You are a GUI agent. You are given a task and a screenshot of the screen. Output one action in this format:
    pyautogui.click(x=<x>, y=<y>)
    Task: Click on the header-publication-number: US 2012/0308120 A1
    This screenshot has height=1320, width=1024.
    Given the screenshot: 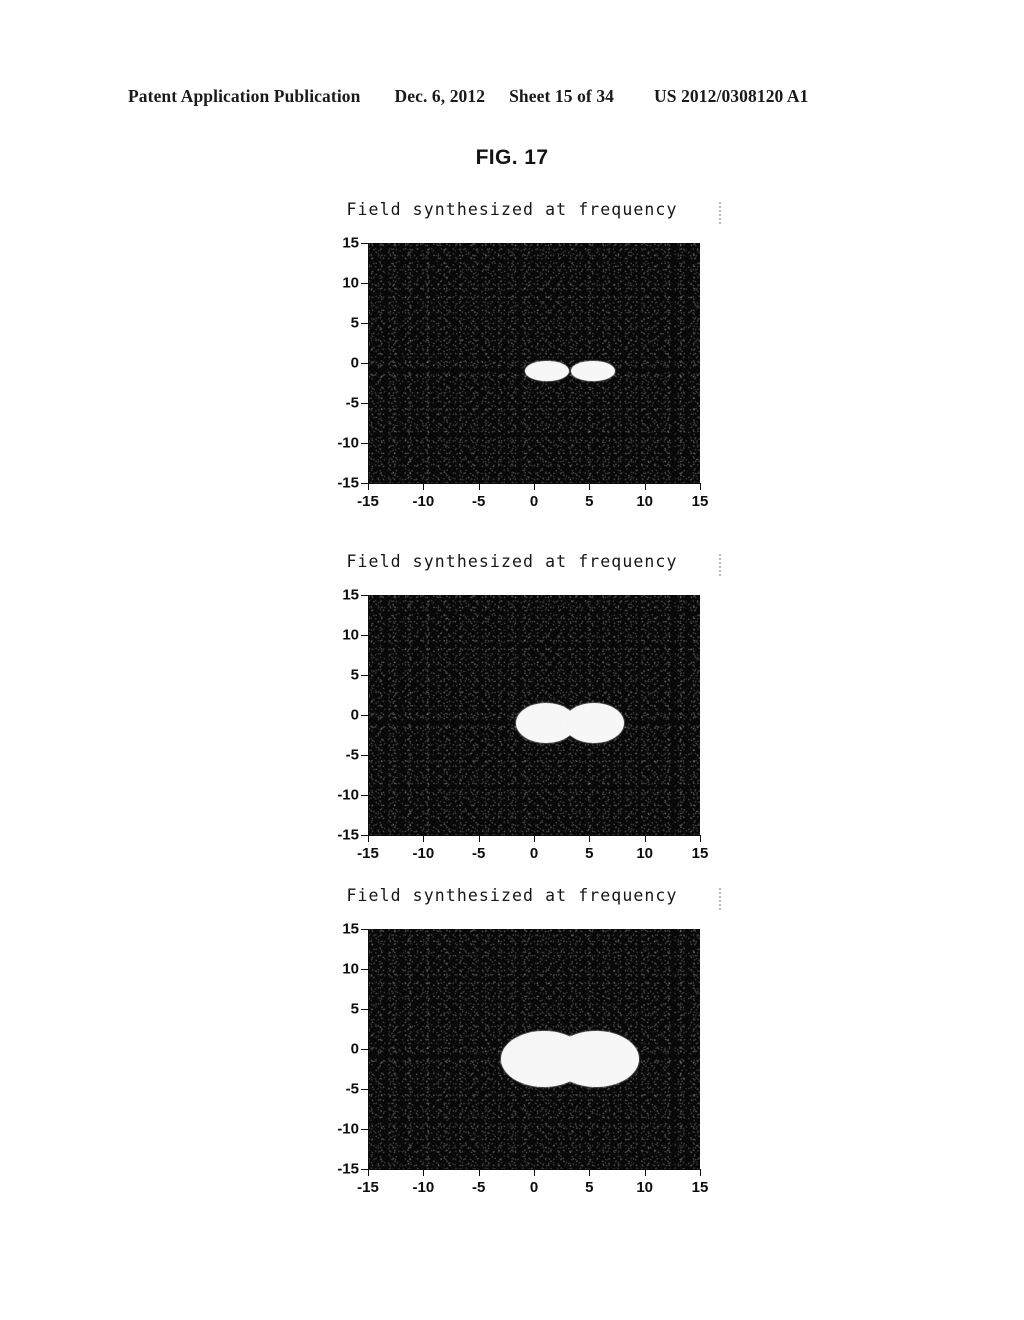 What is the action you would take?
    pyautogui.click(x=731, y=96)
    